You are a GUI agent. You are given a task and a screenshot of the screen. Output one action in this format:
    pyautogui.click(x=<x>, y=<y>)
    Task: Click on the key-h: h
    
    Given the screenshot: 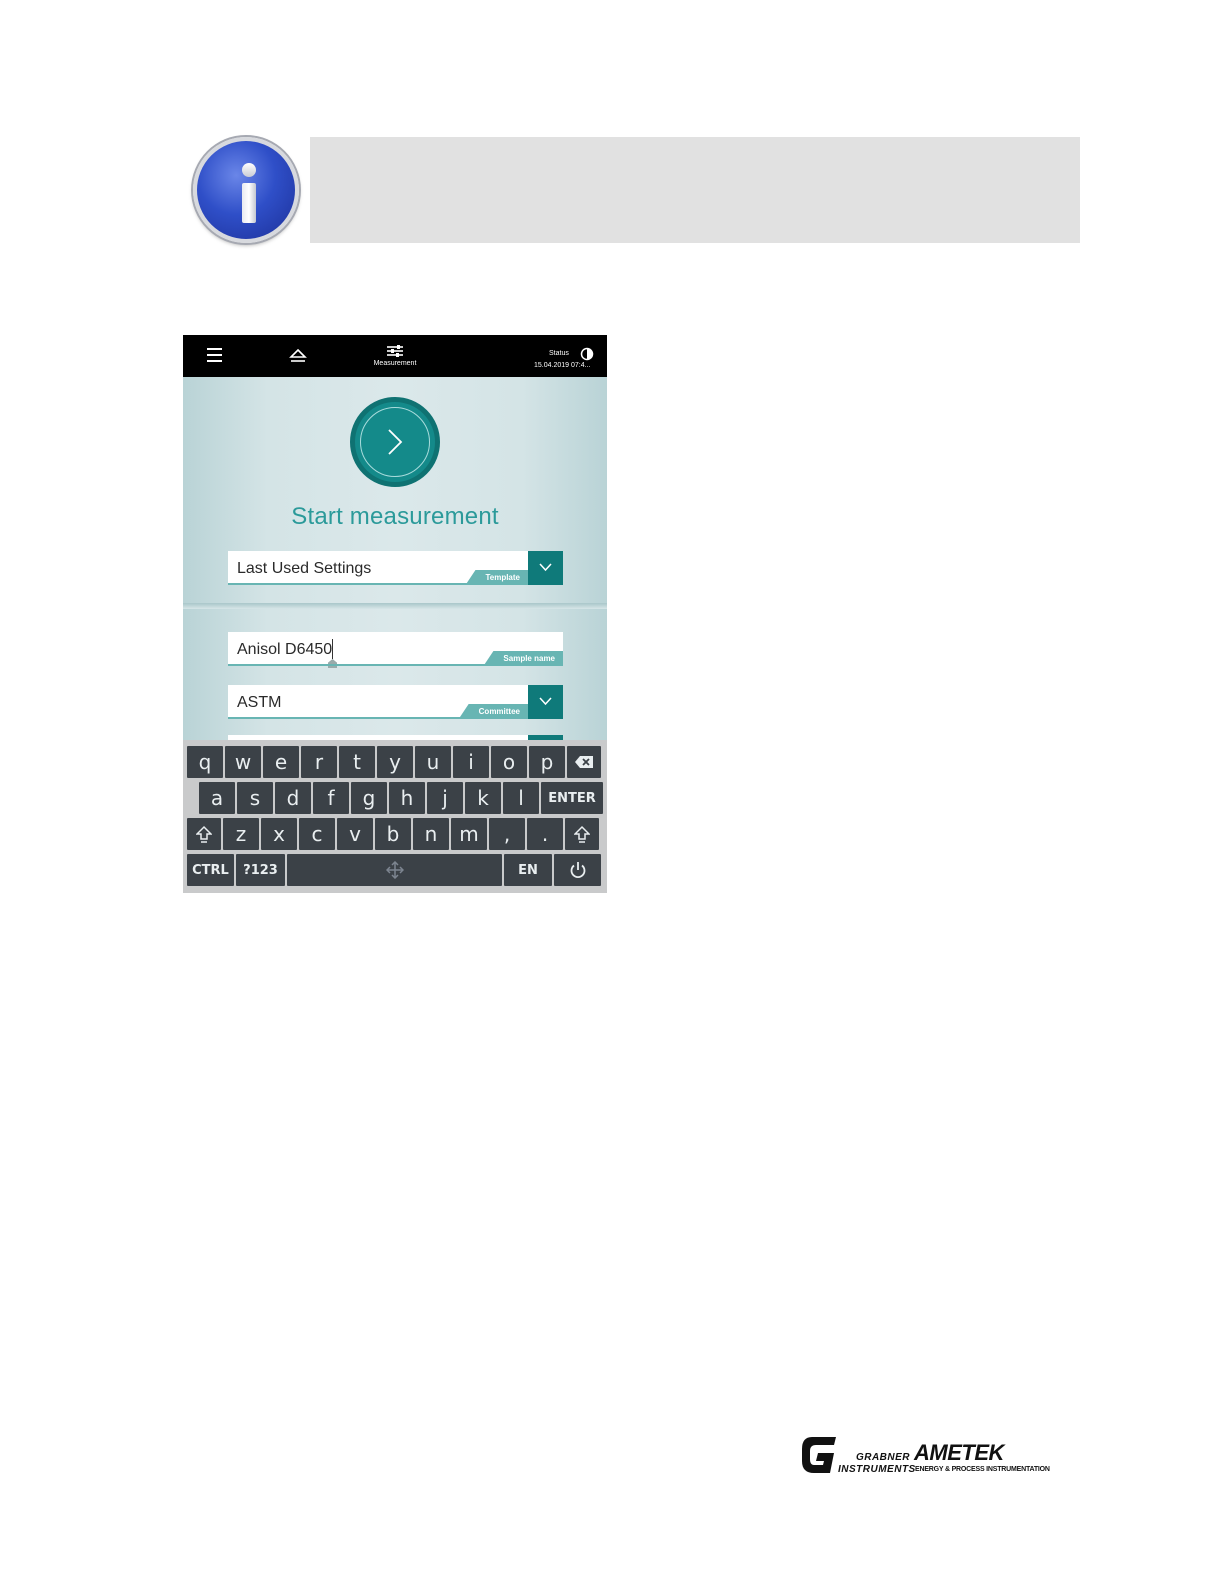 What is the action you would take?
    pyautogui.click(x=407, y=798)
    